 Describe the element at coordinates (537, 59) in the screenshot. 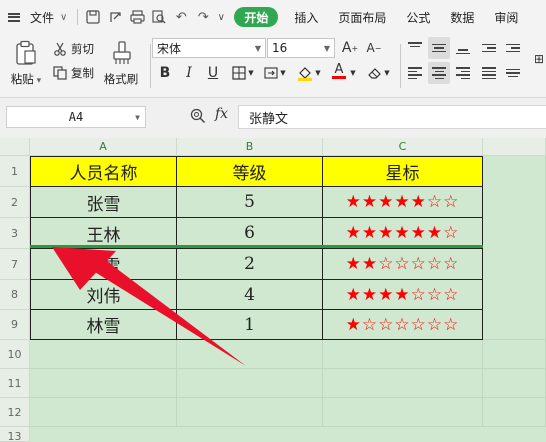

I see `merge-center-icon: ⊞` at that location.